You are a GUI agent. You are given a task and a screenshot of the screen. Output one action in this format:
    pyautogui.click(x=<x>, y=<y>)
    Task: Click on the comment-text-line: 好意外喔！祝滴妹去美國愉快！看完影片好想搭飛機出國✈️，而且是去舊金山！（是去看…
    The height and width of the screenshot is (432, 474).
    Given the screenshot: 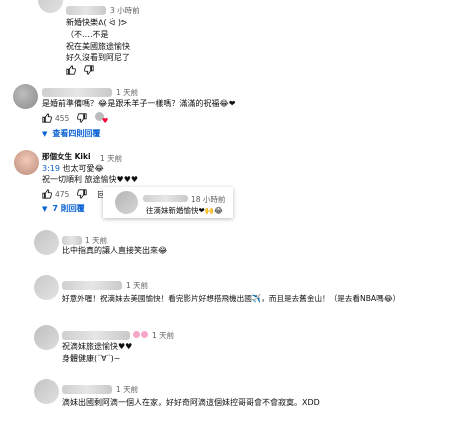 What is the action you would take?
    pyautogui.click(x=231, y=298)
    